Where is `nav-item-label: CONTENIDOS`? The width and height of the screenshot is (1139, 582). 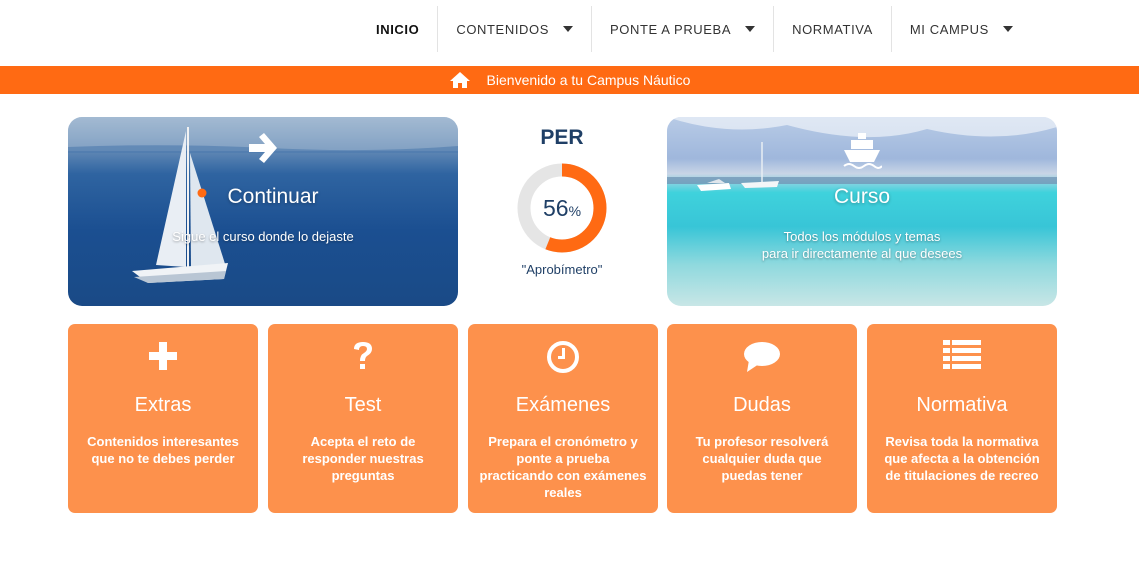
nav-item-label: CONTENIDOS is located at coordinates (502, 29).